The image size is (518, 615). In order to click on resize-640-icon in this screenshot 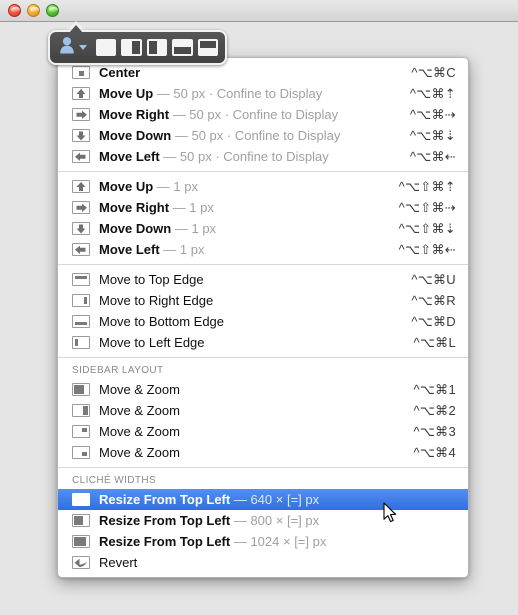, I will do `click(81, 499)`.